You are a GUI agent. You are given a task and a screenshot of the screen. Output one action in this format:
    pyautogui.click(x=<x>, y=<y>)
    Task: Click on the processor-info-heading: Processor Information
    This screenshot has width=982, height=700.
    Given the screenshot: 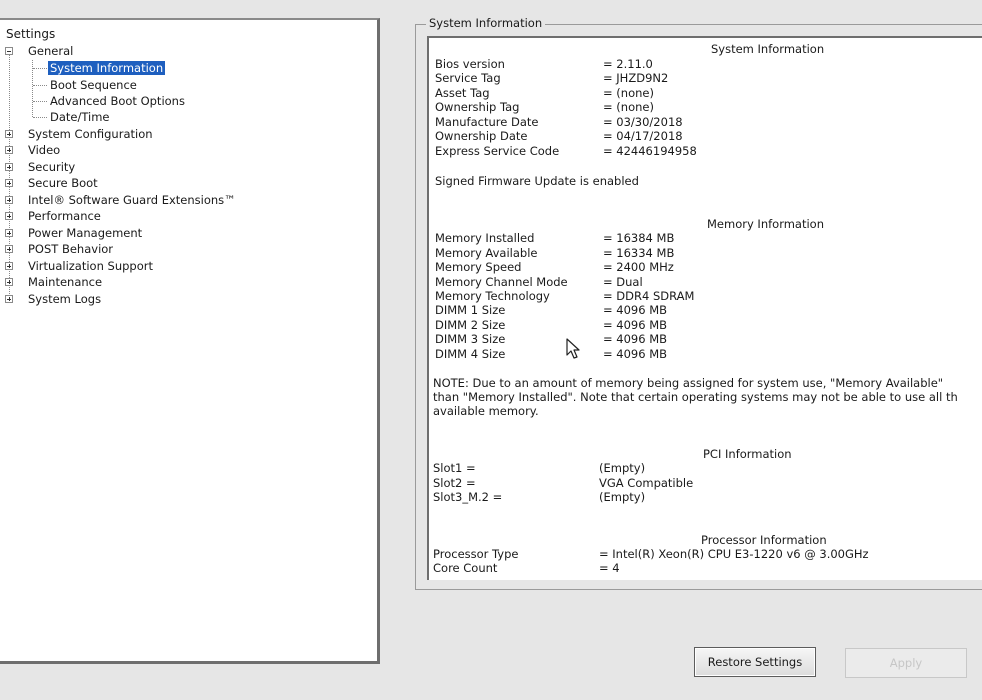 What is the action you would take?
    pyautogui.click(x=764, y=540)
    